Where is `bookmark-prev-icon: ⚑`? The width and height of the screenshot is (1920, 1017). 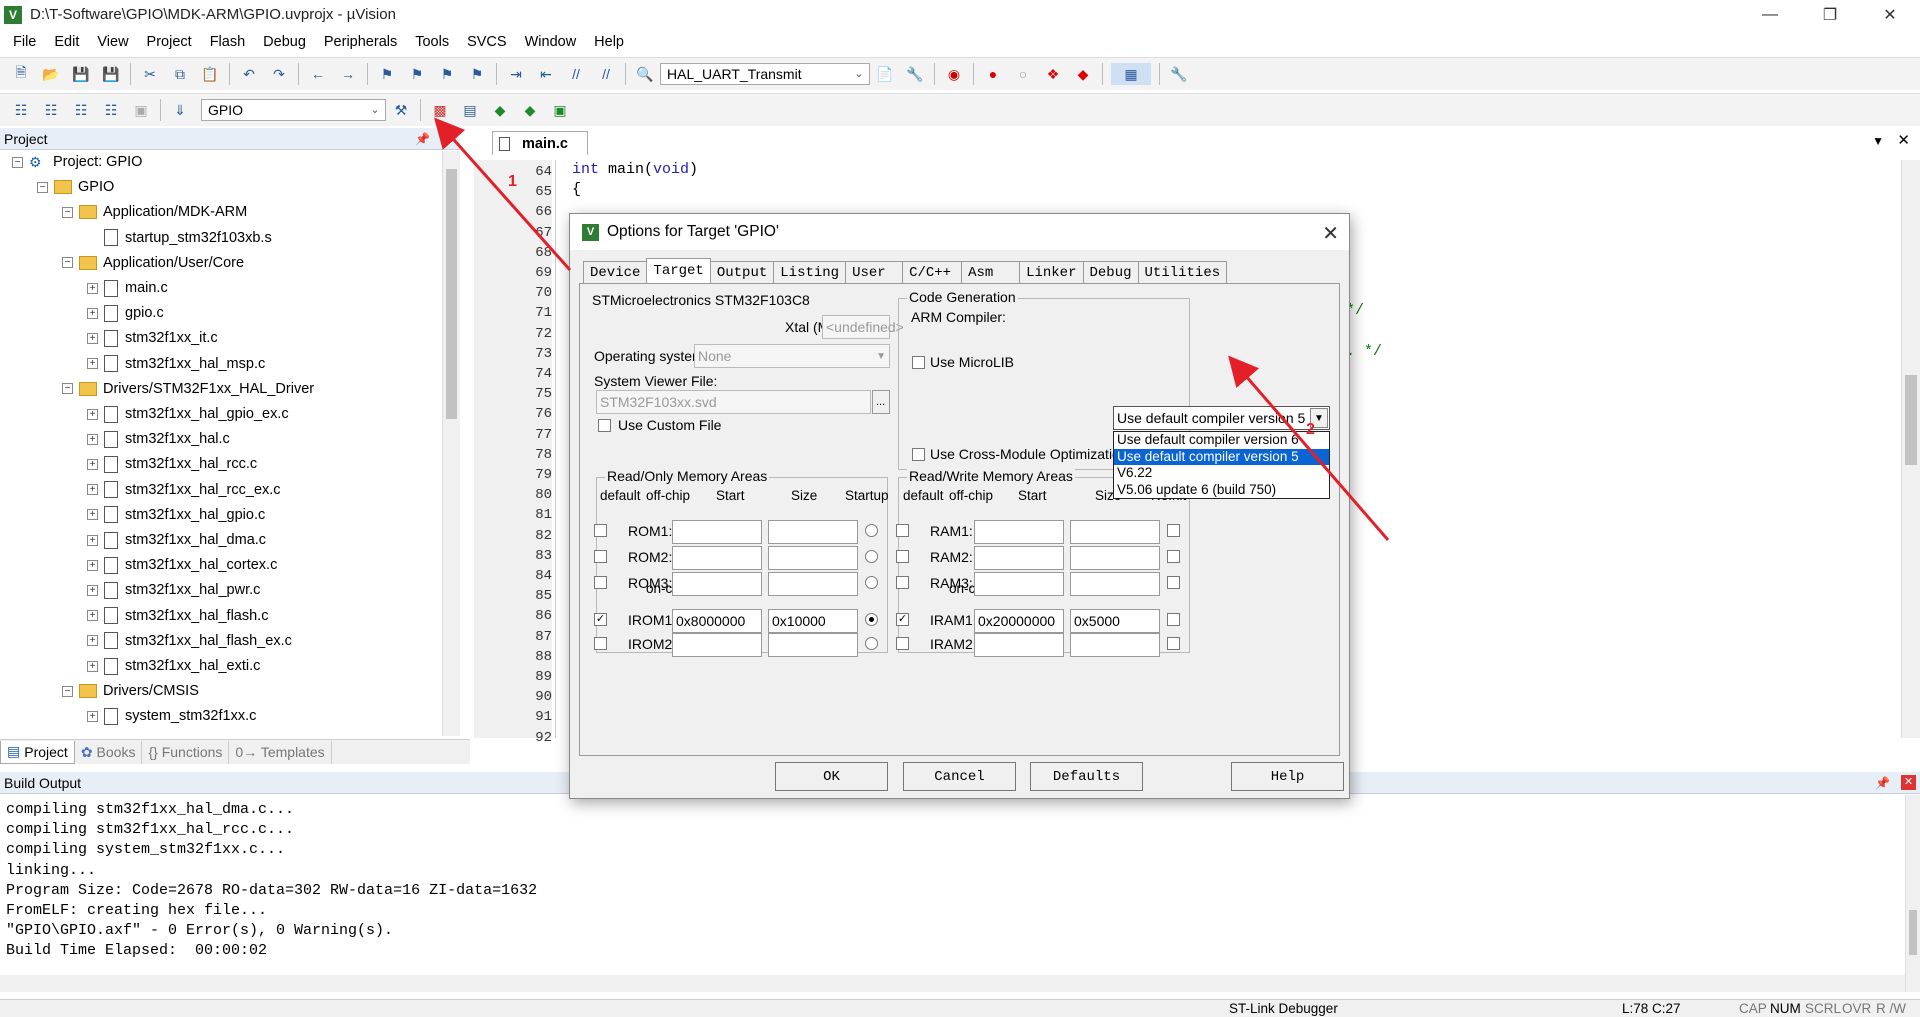 bookmark-prev-icon: ⚑ is located at coordinates (417, 74).